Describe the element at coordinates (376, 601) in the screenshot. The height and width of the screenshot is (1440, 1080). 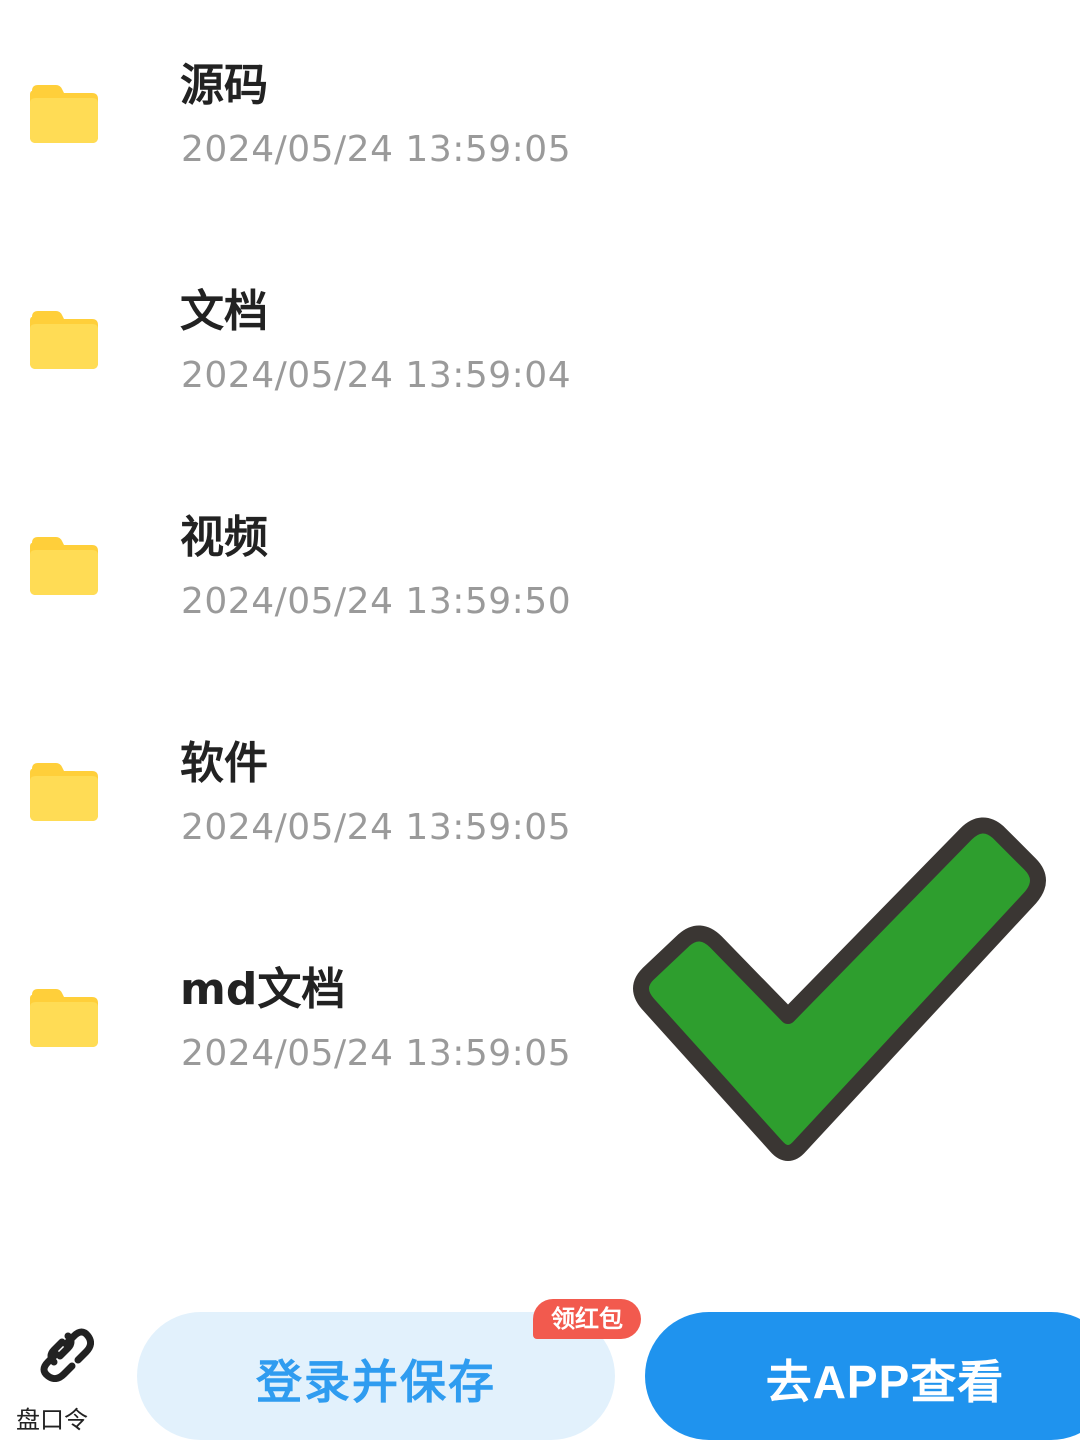
I see `file-timestamp: 2024/05/24 13:59:50` at that location.